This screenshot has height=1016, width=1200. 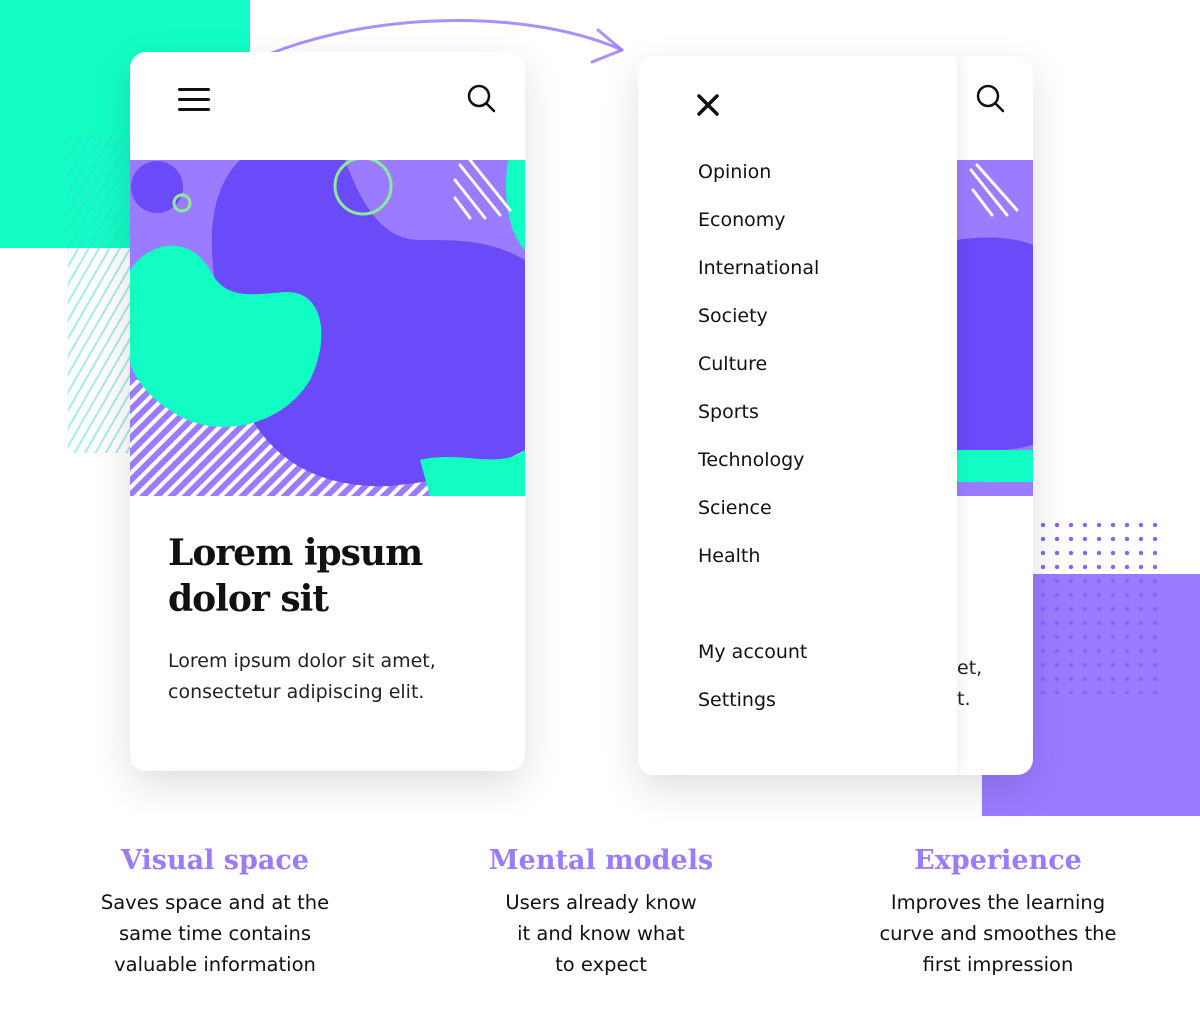 What do you see at coordinates (998, 933) in the screenshot?
I see `benefit-line: curve and smoothes the` at bounding box center [998, 933].